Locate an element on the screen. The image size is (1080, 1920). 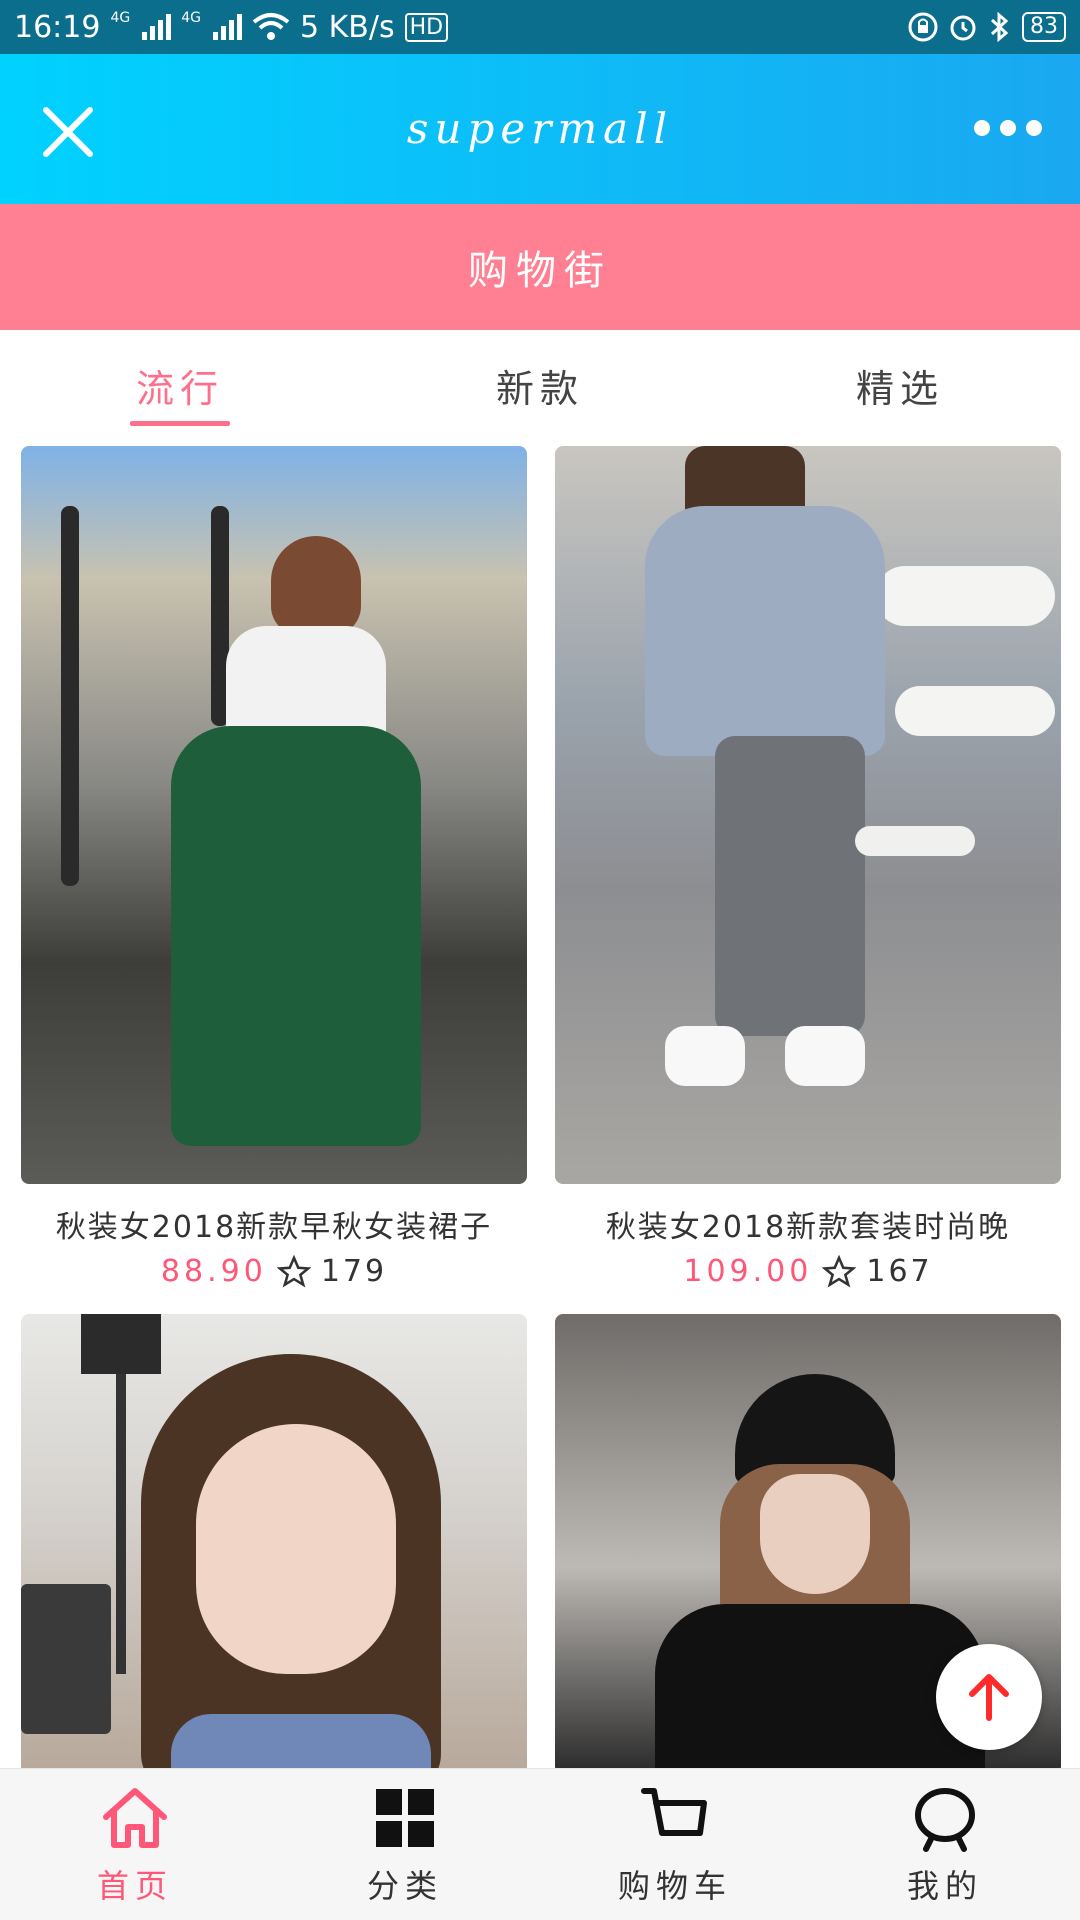
hd-icon: HD is located at coordinates (426, 27).